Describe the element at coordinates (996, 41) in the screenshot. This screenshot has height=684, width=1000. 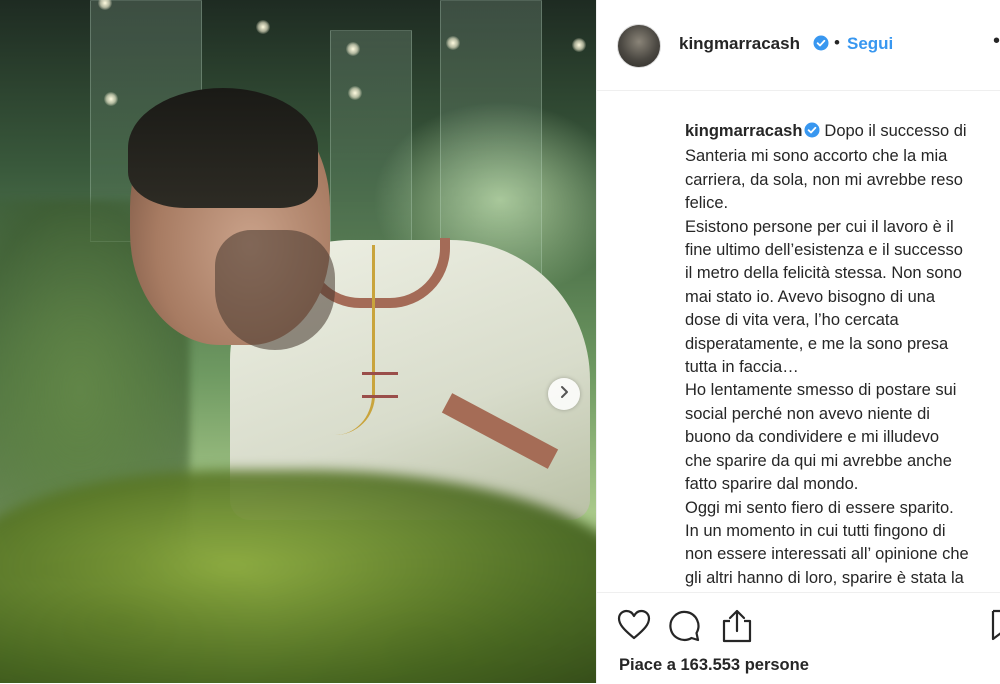
I see `more-options-icon: •` at that location.